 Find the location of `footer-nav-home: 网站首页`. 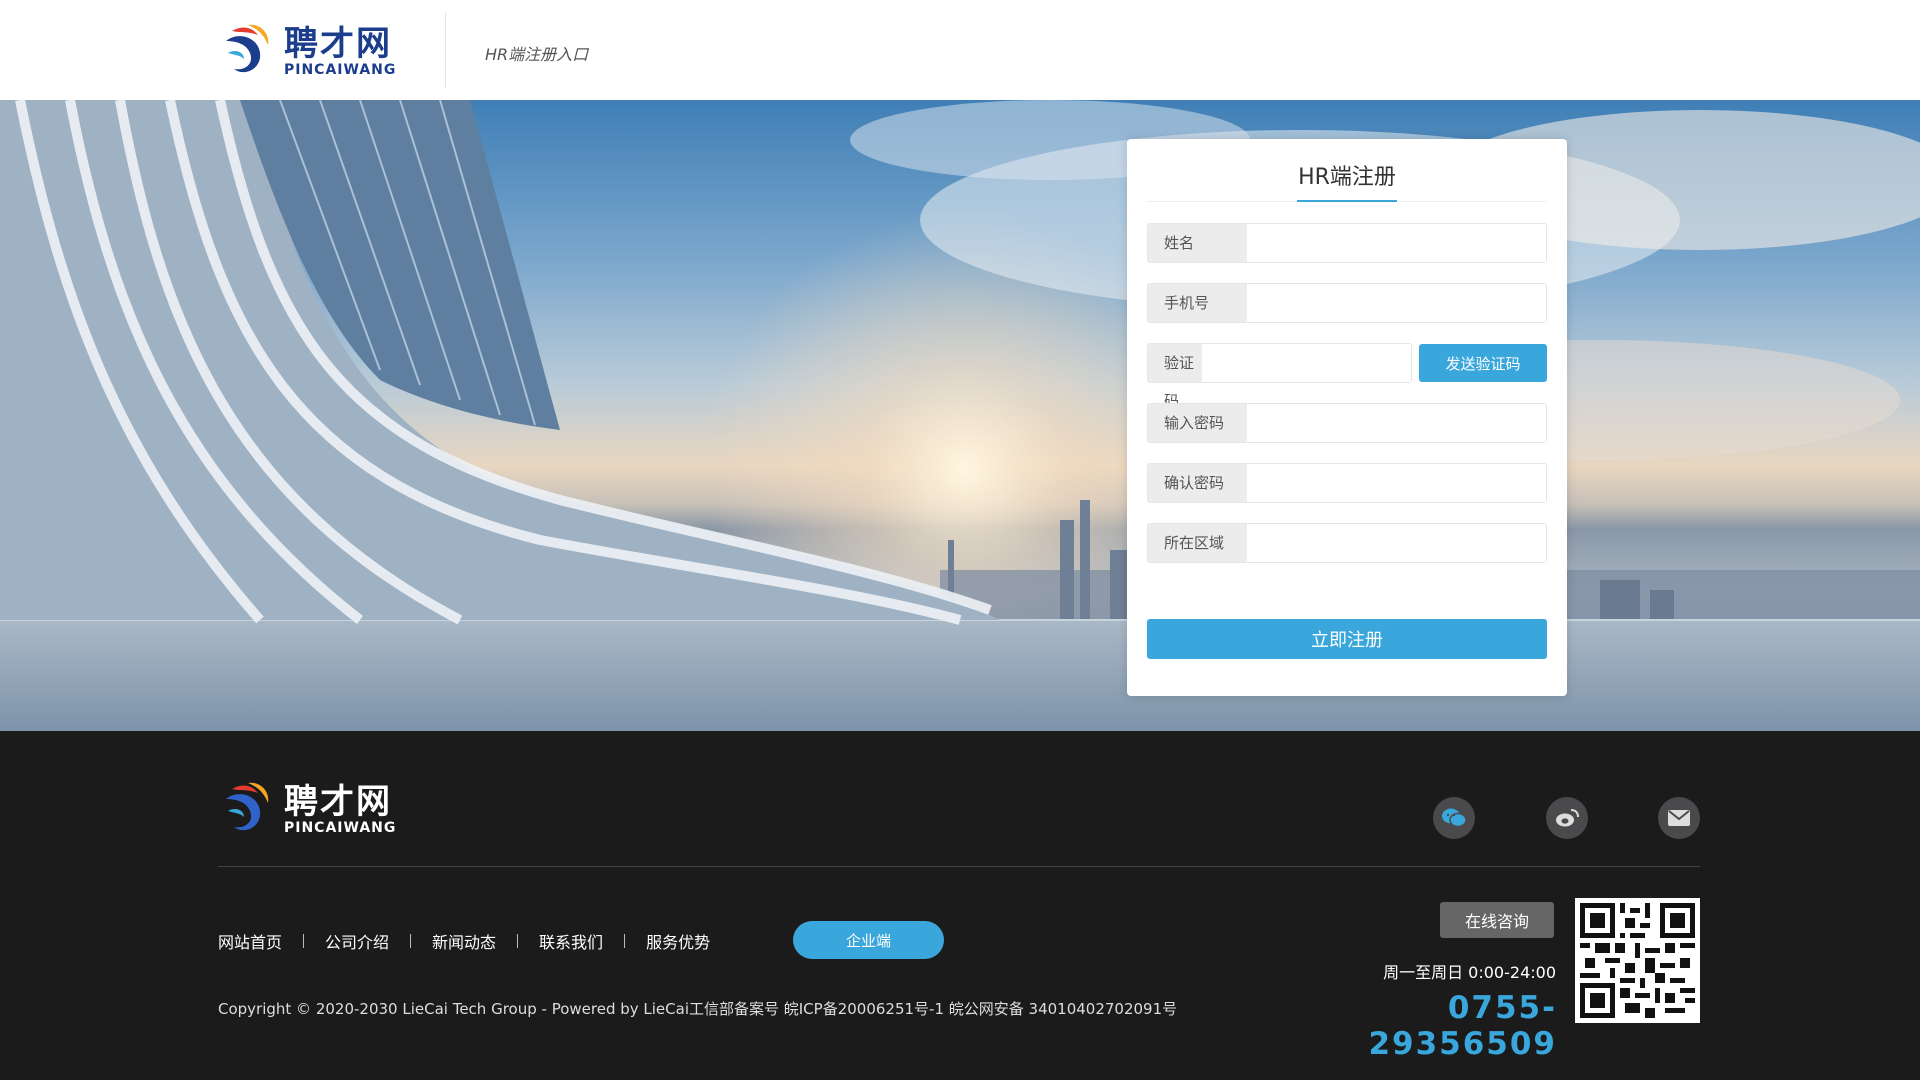

footer-nav-home: 网站首页 is located at coordinates (250, 941).